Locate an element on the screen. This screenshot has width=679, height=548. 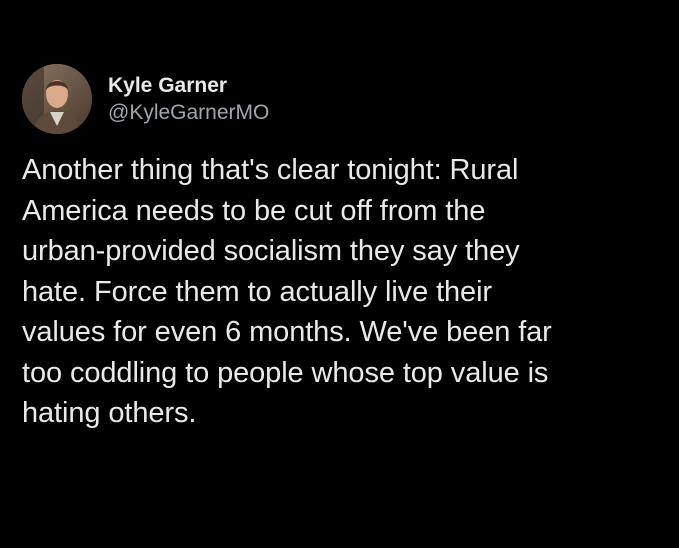
avatar is located at coordinates (57, 99).